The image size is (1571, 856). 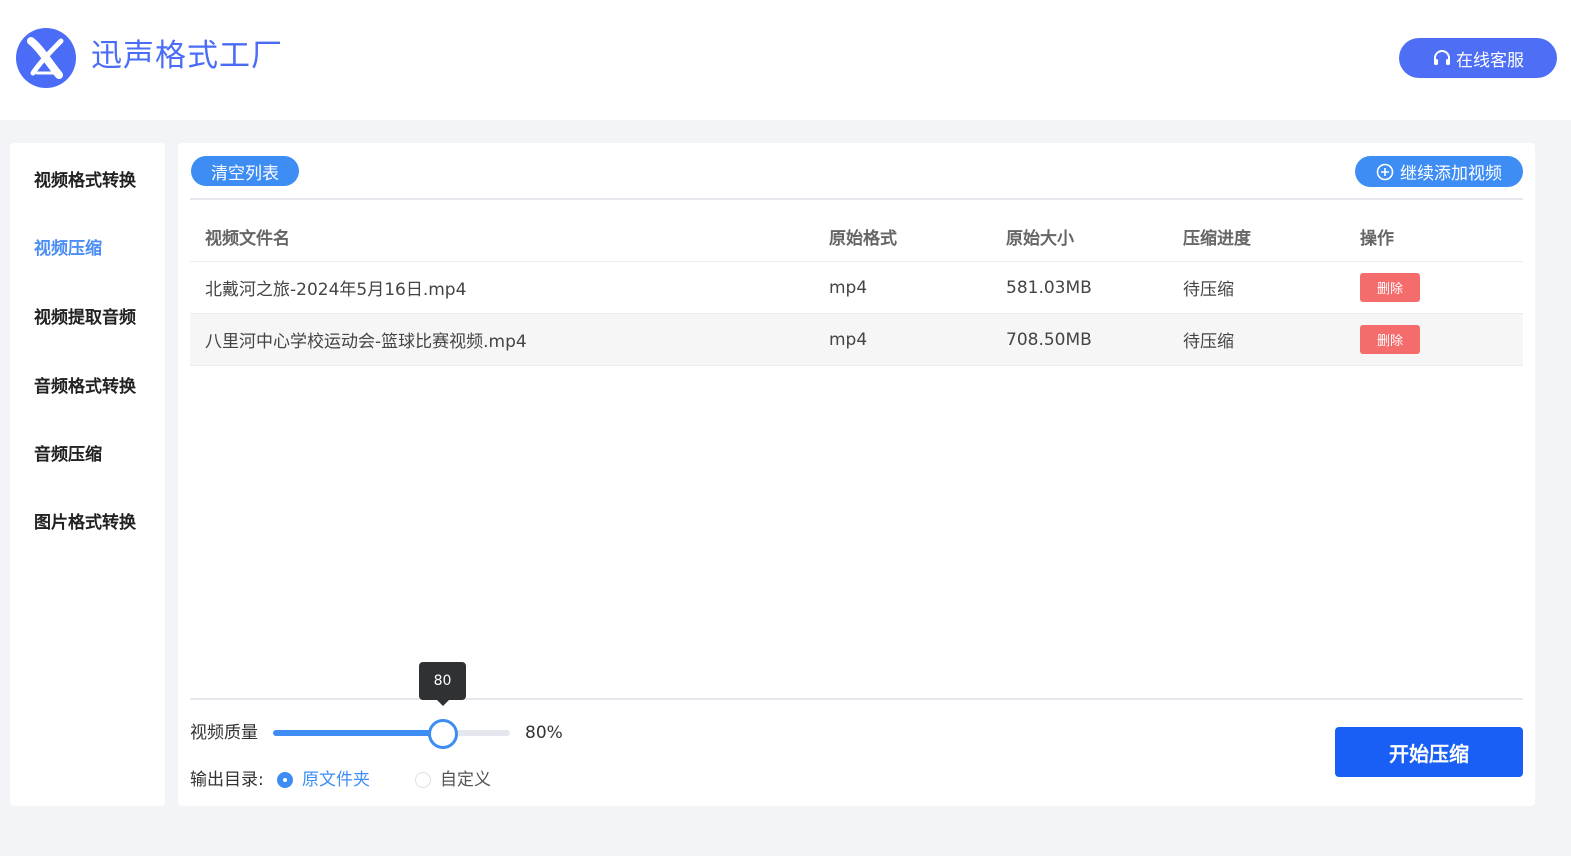 What do you see at coordinates (336, 780) in the screenshot?
I see `radio-label: 原文件夹` at bounding box center [336, 780].